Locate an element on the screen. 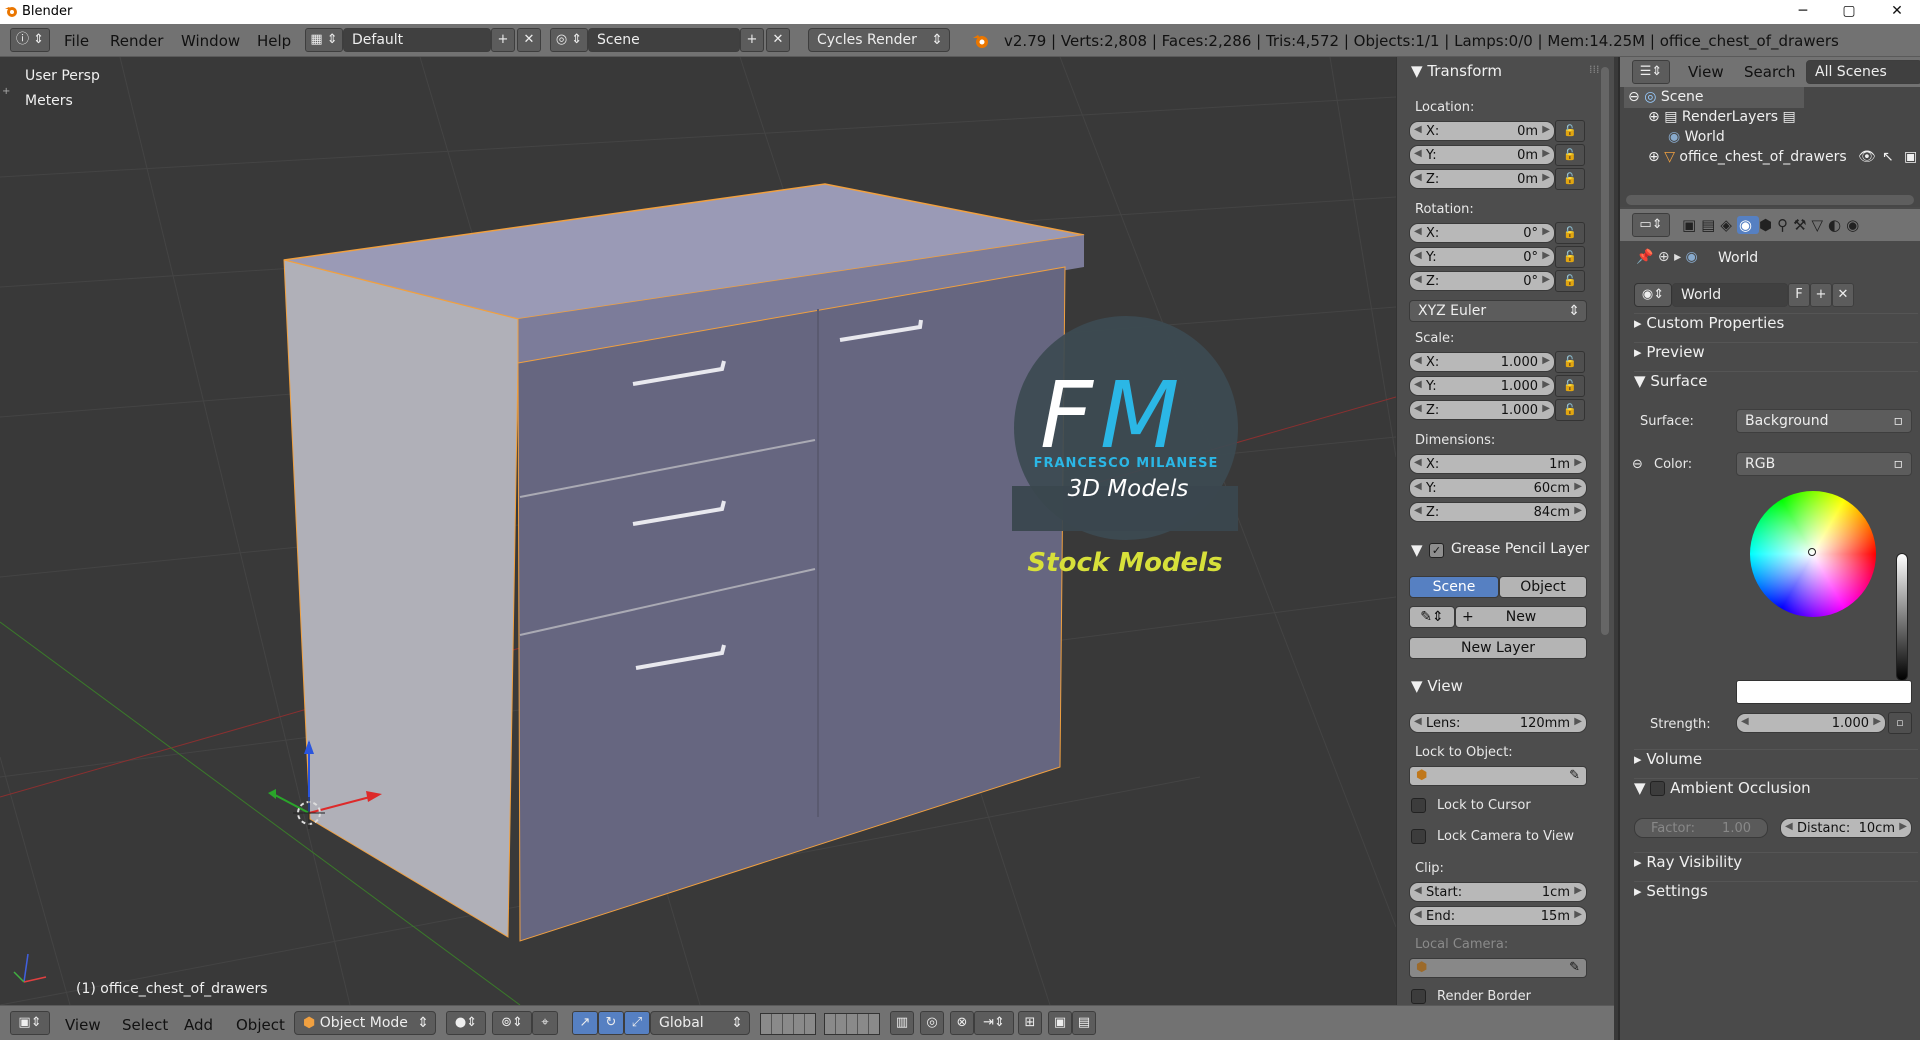 This screenshot has width=1920, height=1040. grease-scene-button: Scene is located at coordinates (1454, 587).